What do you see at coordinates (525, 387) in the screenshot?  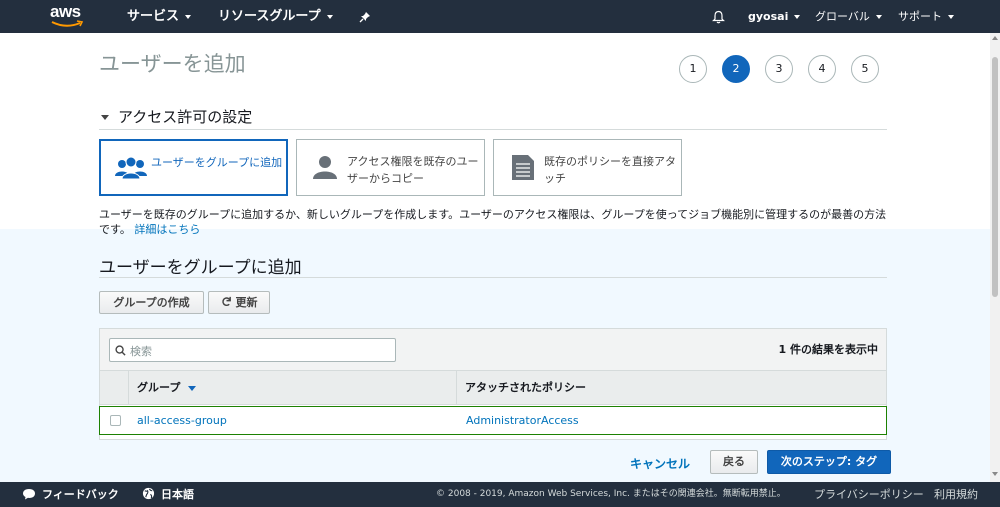 I see `column-header-policies: アタッチされたポリシー` at bounding box center [525, 387].